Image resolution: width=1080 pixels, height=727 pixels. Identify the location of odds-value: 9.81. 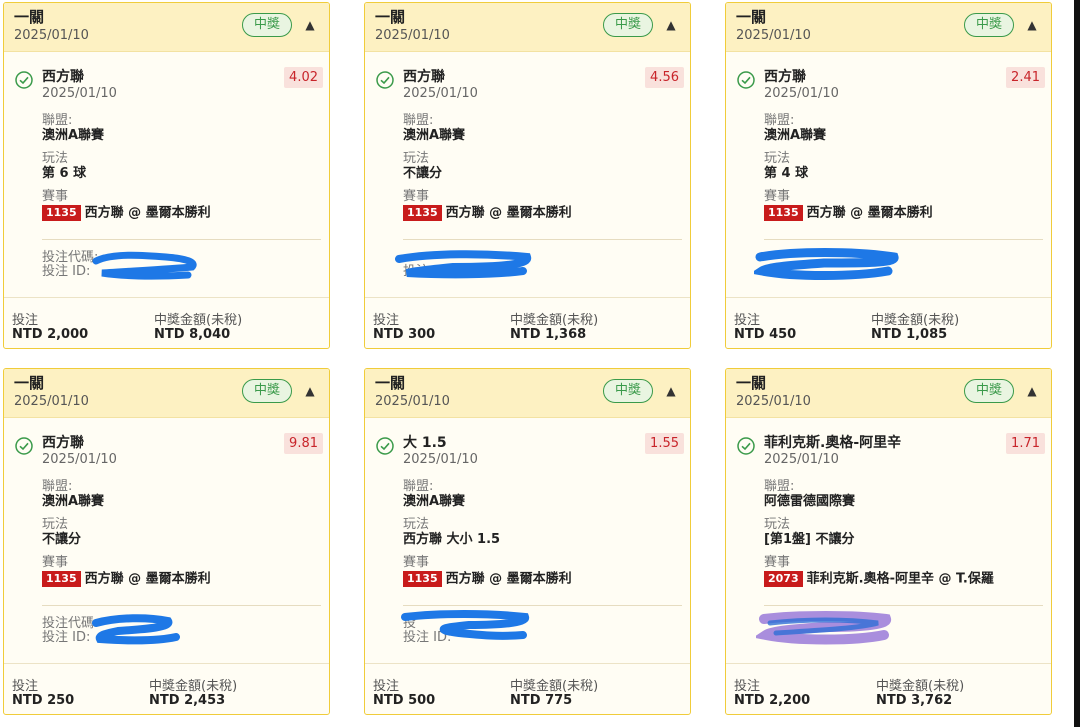
(303, 443).